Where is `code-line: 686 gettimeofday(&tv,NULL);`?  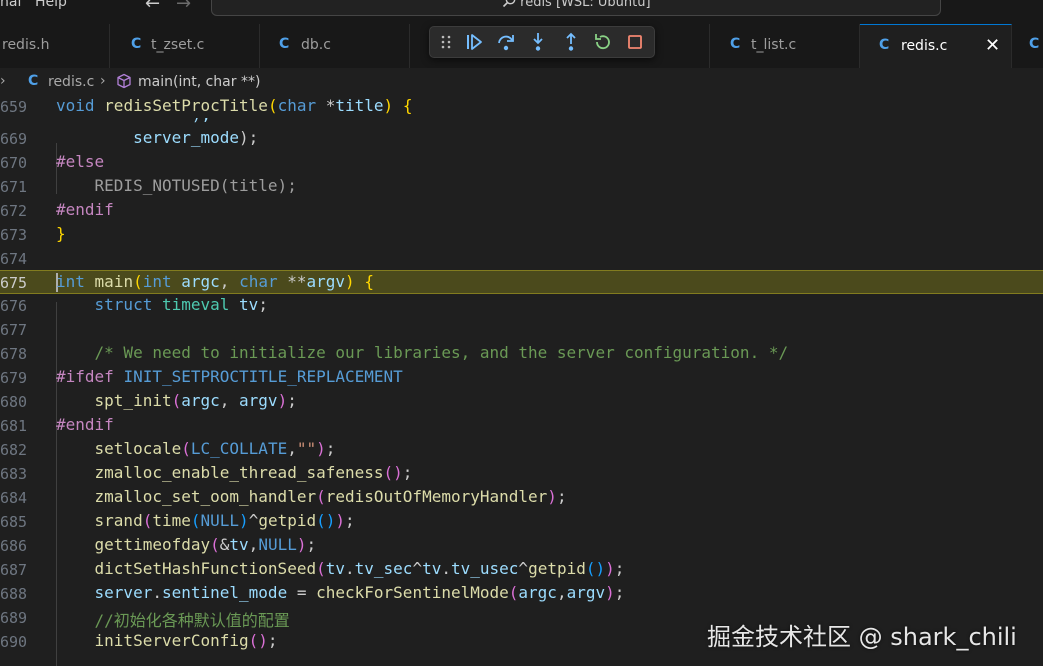
code-line: 686 gettimeofday(&tv,NULL); is located at coordinates (521, 546).